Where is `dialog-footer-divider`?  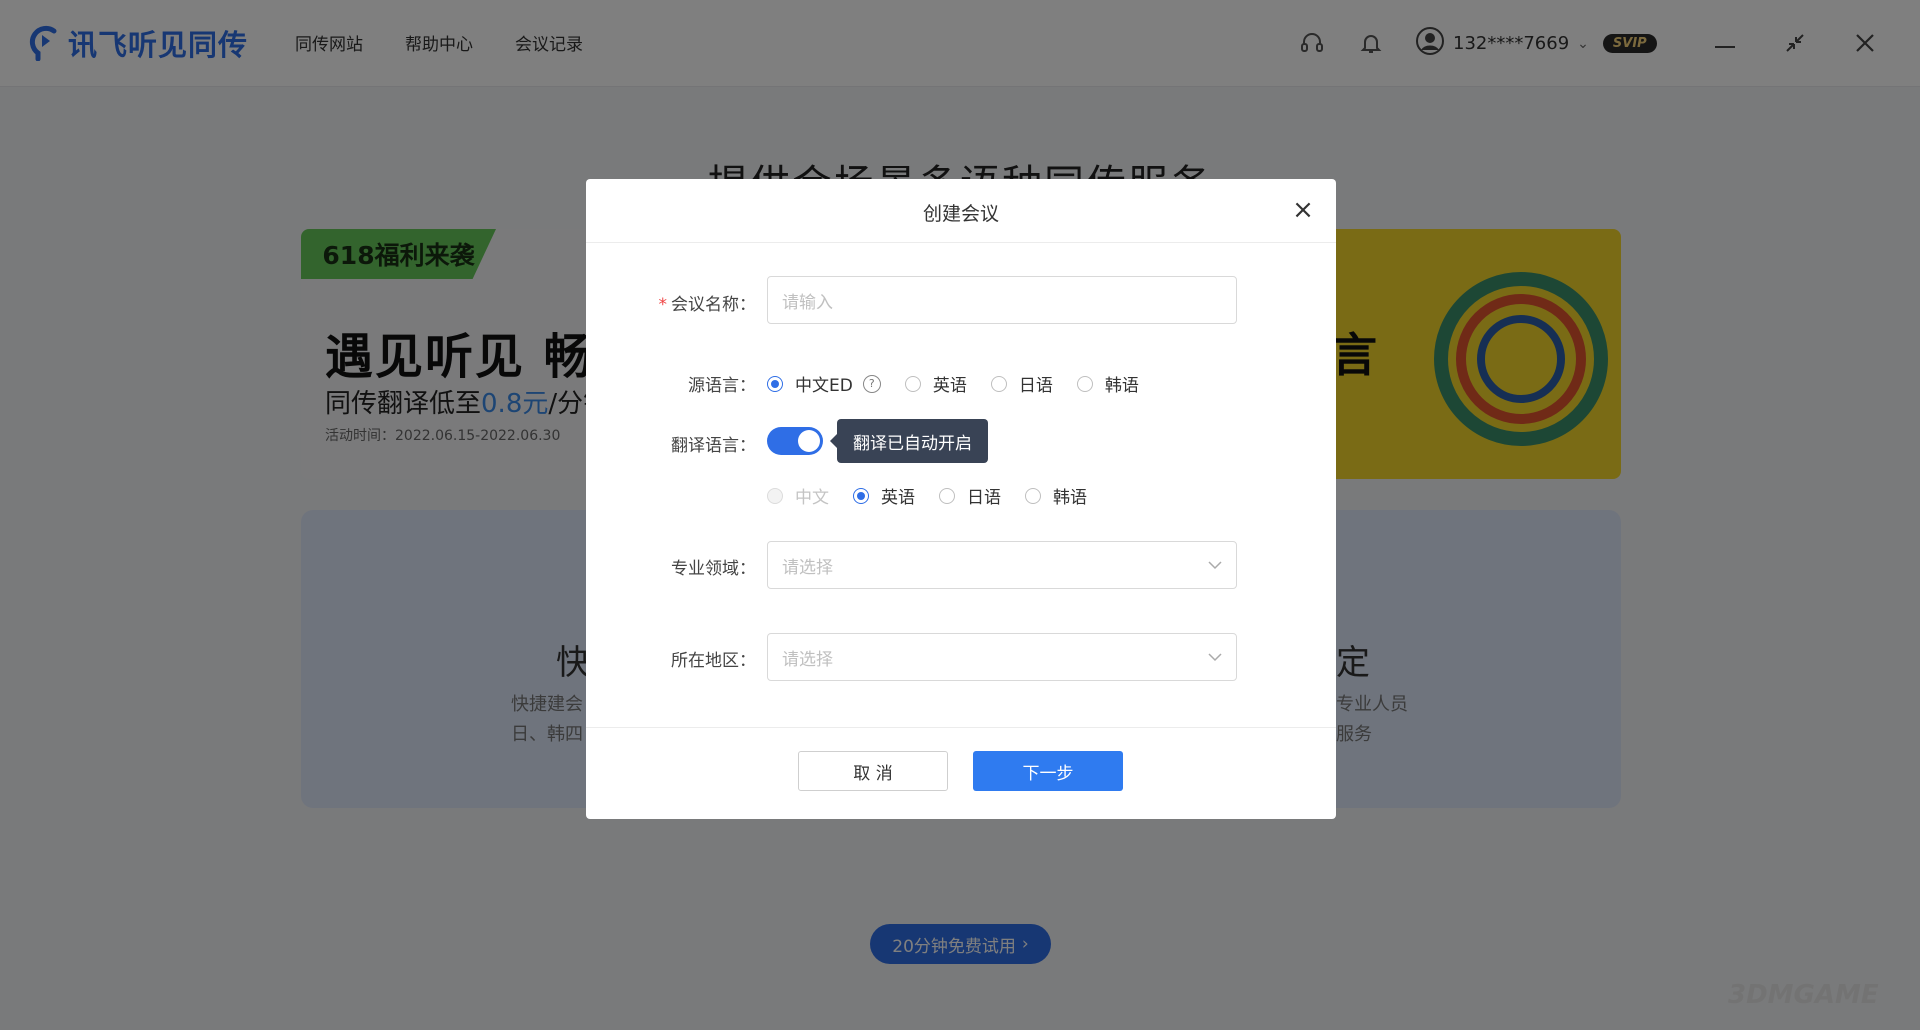 dialog-footer-divider is located at coordinates (961, 727).